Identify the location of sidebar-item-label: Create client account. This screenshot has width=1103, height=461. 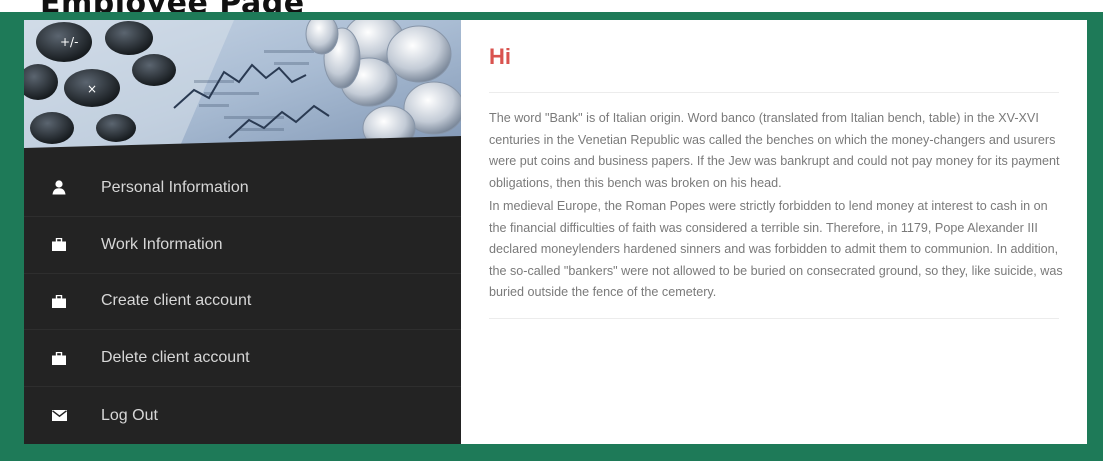
(176, 301).